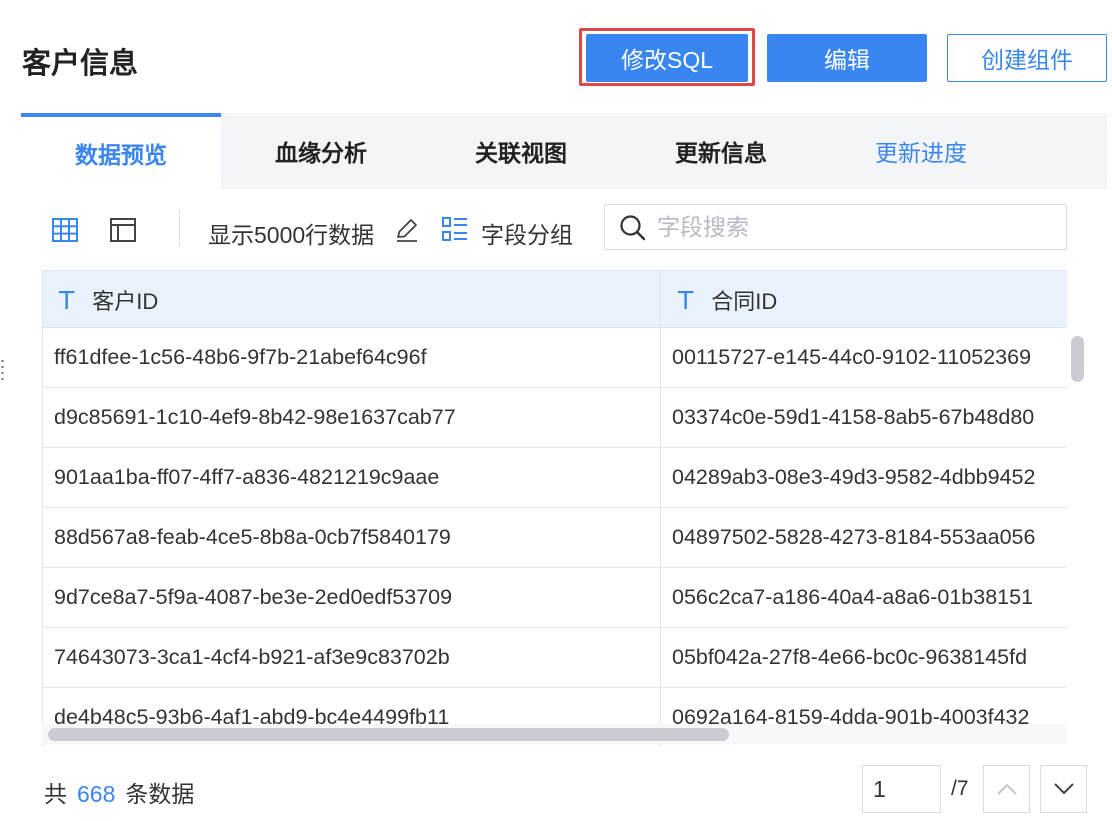 Image resolution: width=1112 pixels, height=821 pixels. Describe the element at coordinates (901, 789) in the screenshot. I see `page-number-input` at that location.